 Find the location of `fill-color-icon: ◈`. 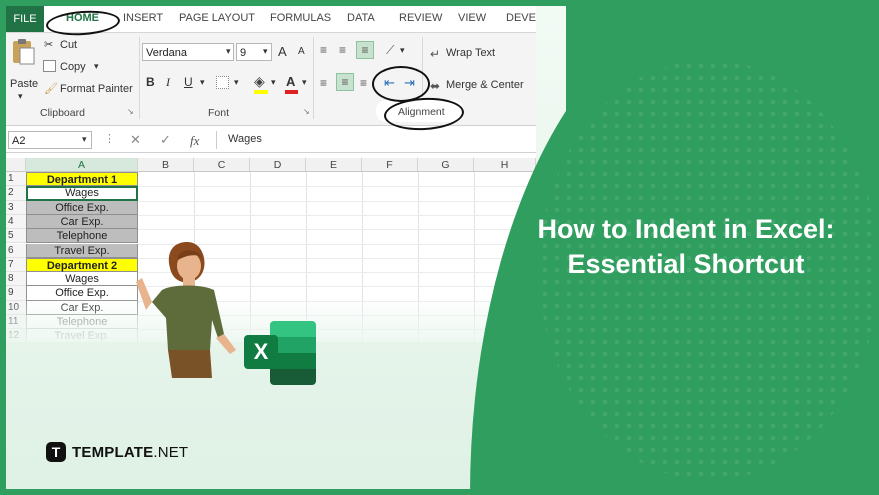

fill-color-icon: ◈ is located at coordinates (259, 81).